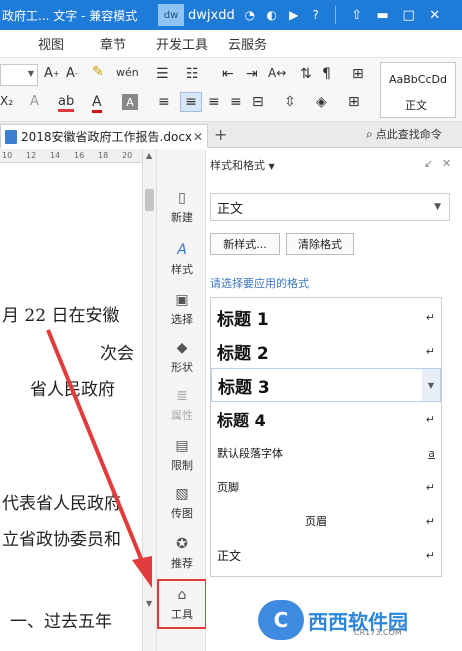  Describe the element at coordinates (61, 540) in the screenshot. I see `doc-paragraph-line: 立省政协委员和` at that location.